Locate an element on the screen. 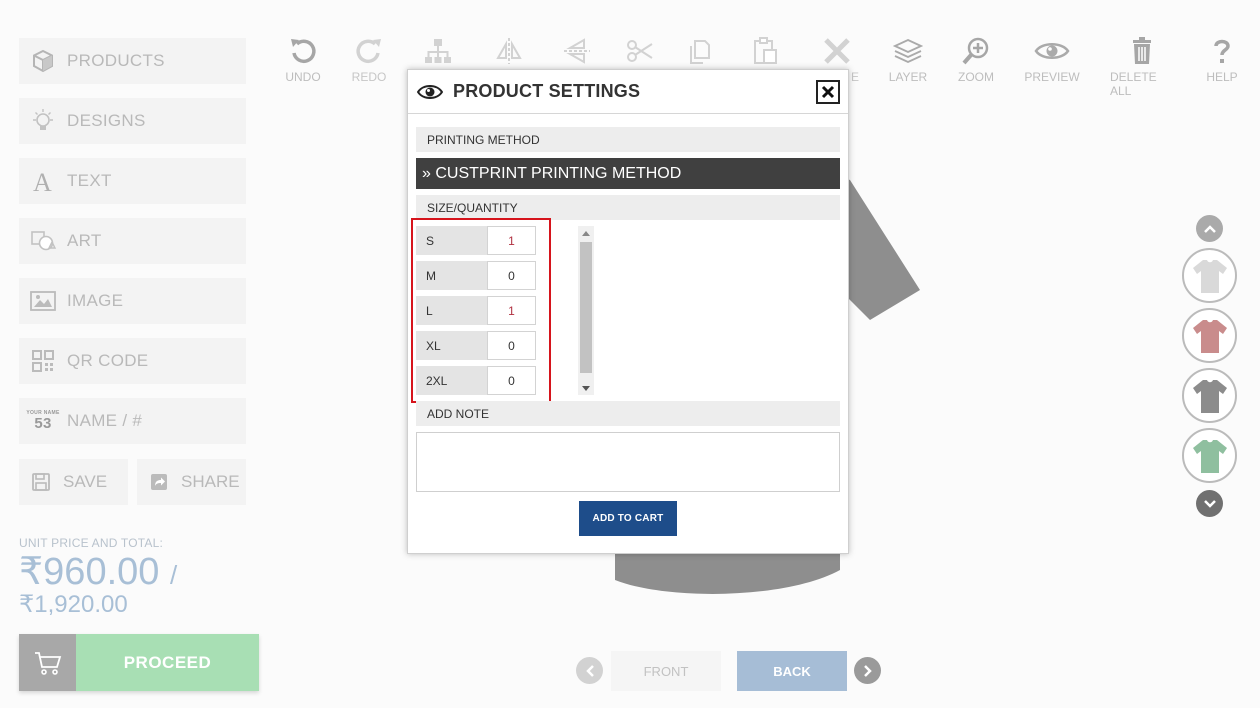  undo-button: UNDO is located at coordinates (303, 60).